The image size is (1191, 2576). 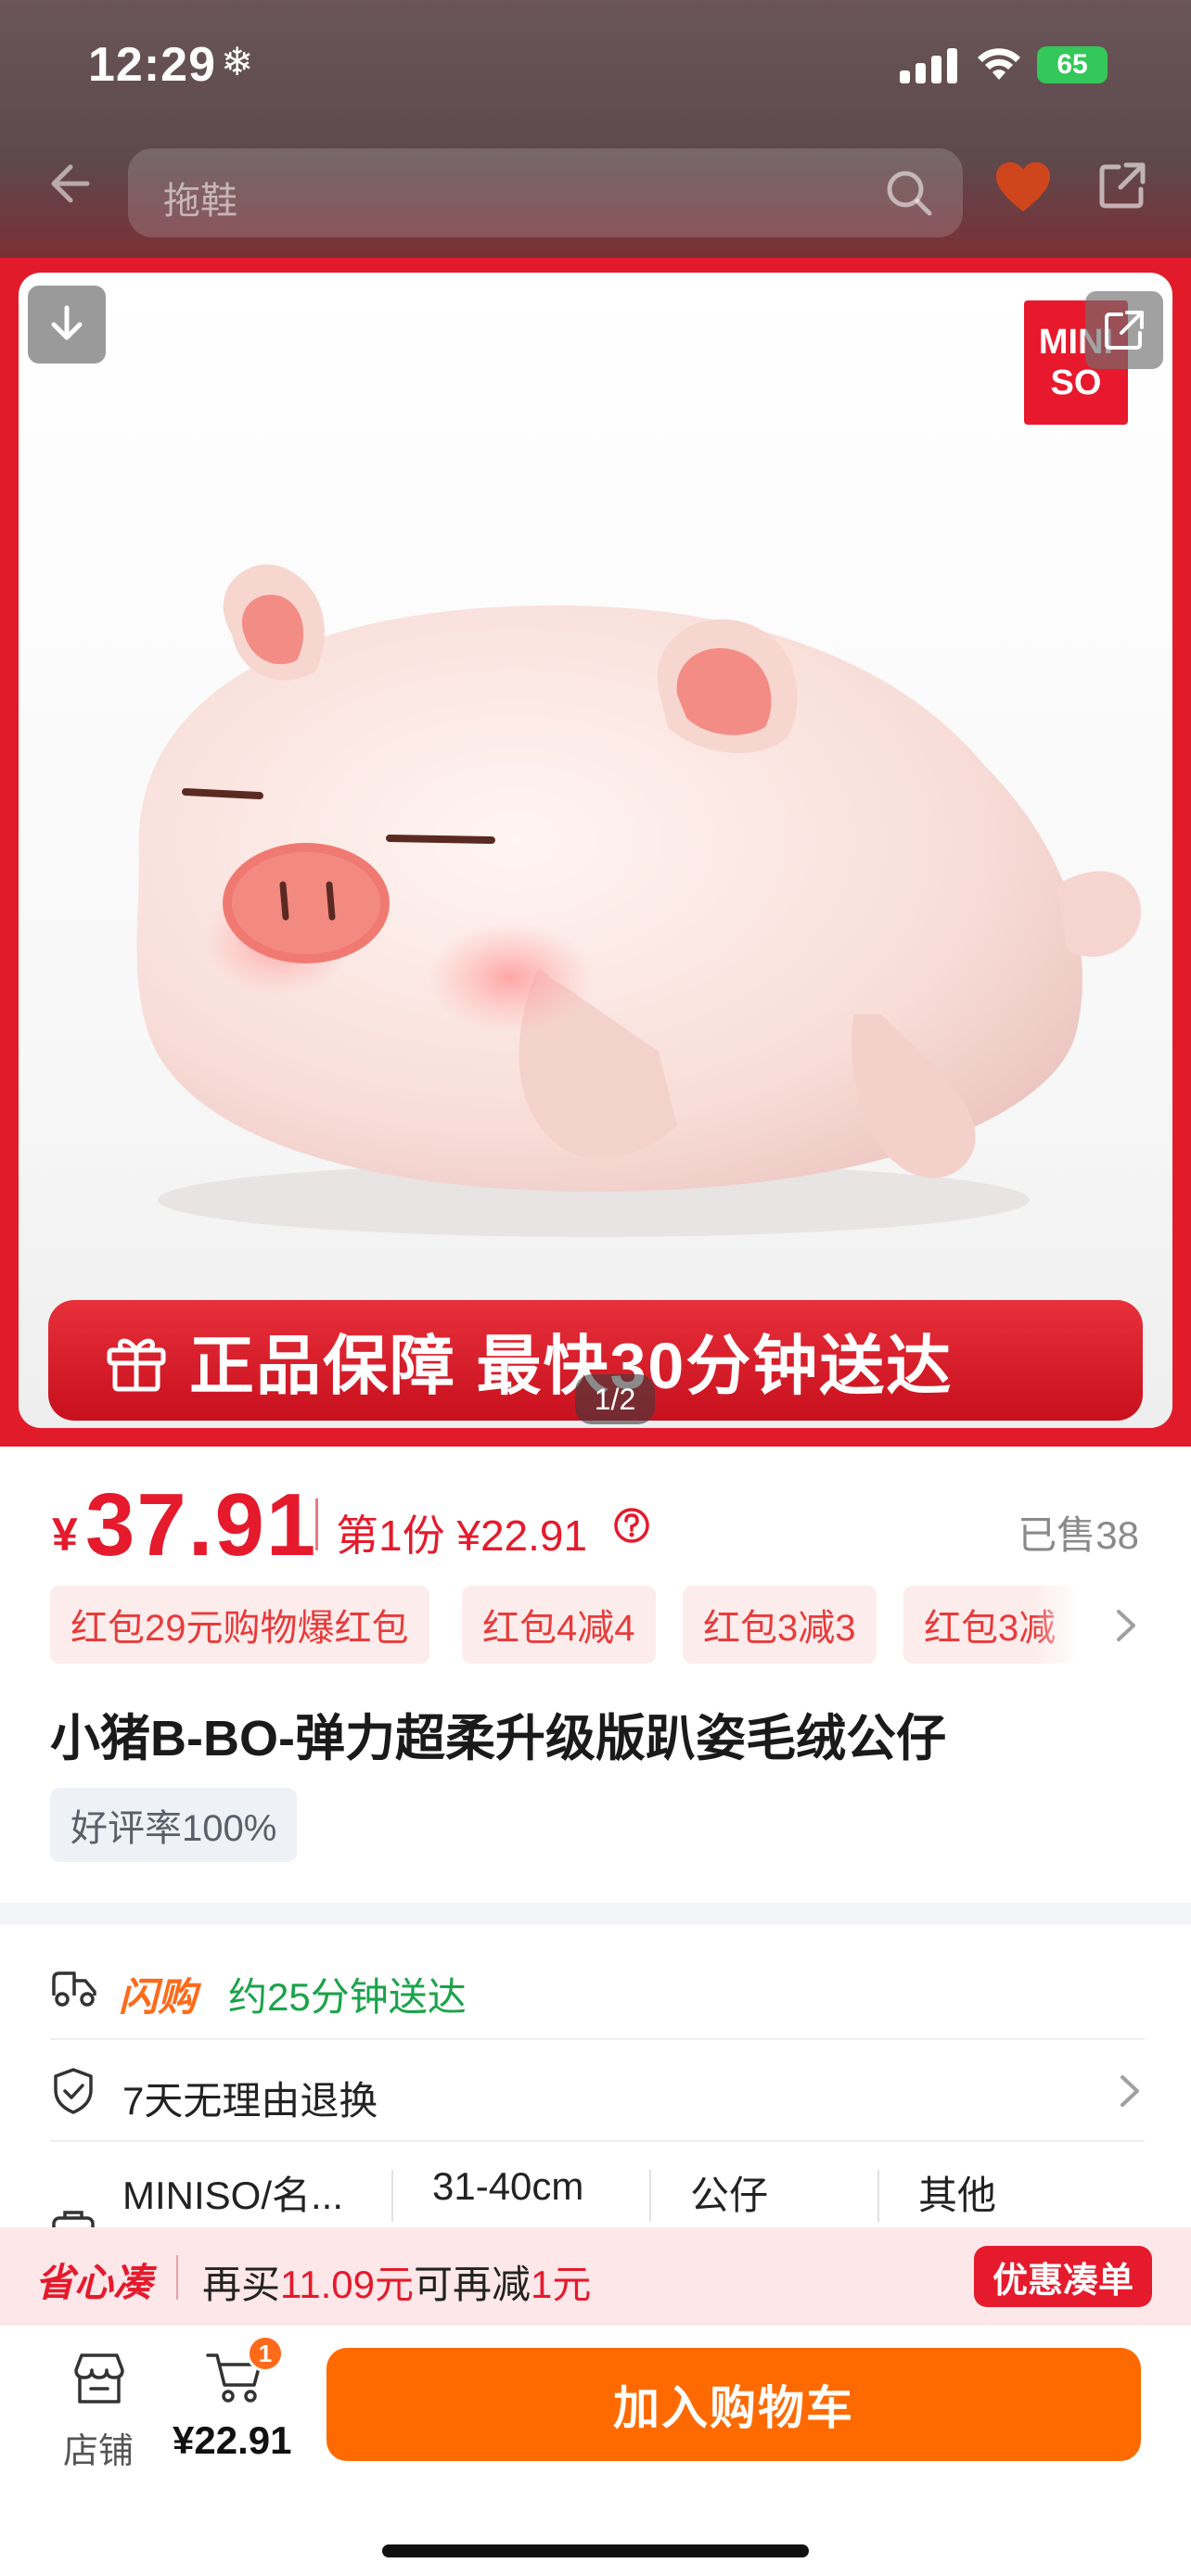 I want to click on top-nav: 拖鞋, so click(x=595, y=190).